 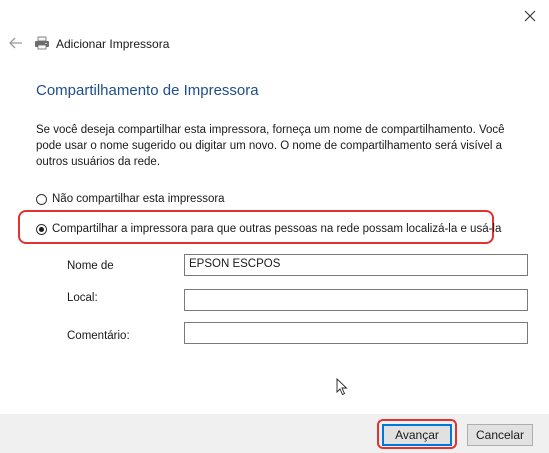 I want to click on back-arrow-icon, so click(x=15, y=43).